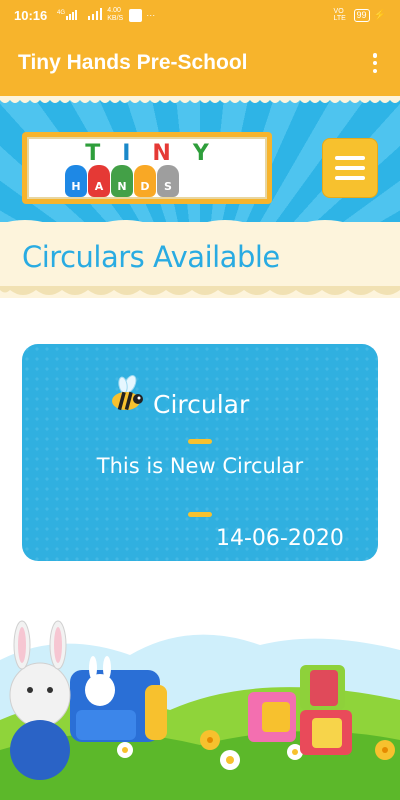 This screenshot has width=400, height=800. What do you see at coordinates (145, 186) in the screenshot?
I see `hand-letter: D` at bounding box center [145, 186].